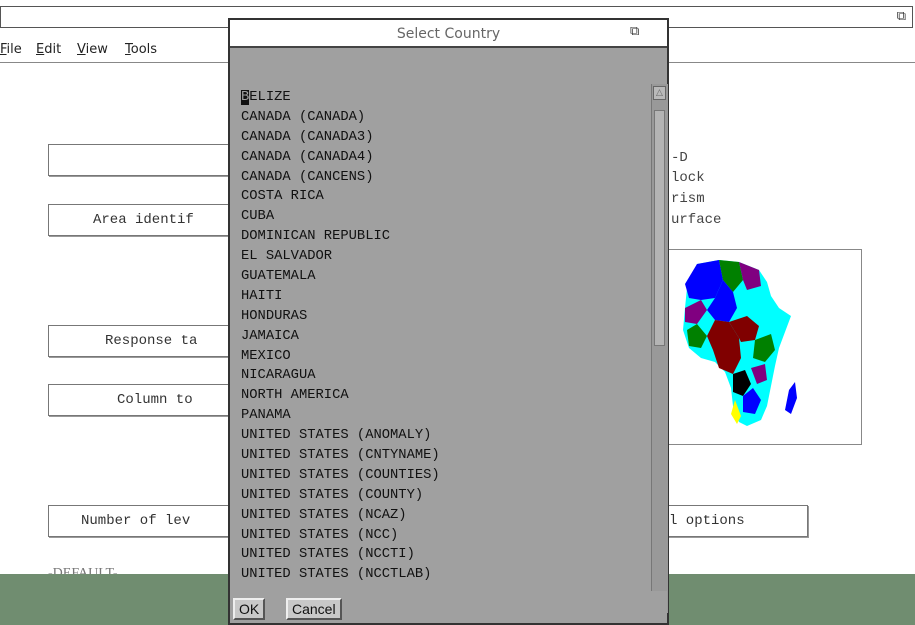  I want to click on vertical-scrollbar: △ ▽, so click(659, 348).